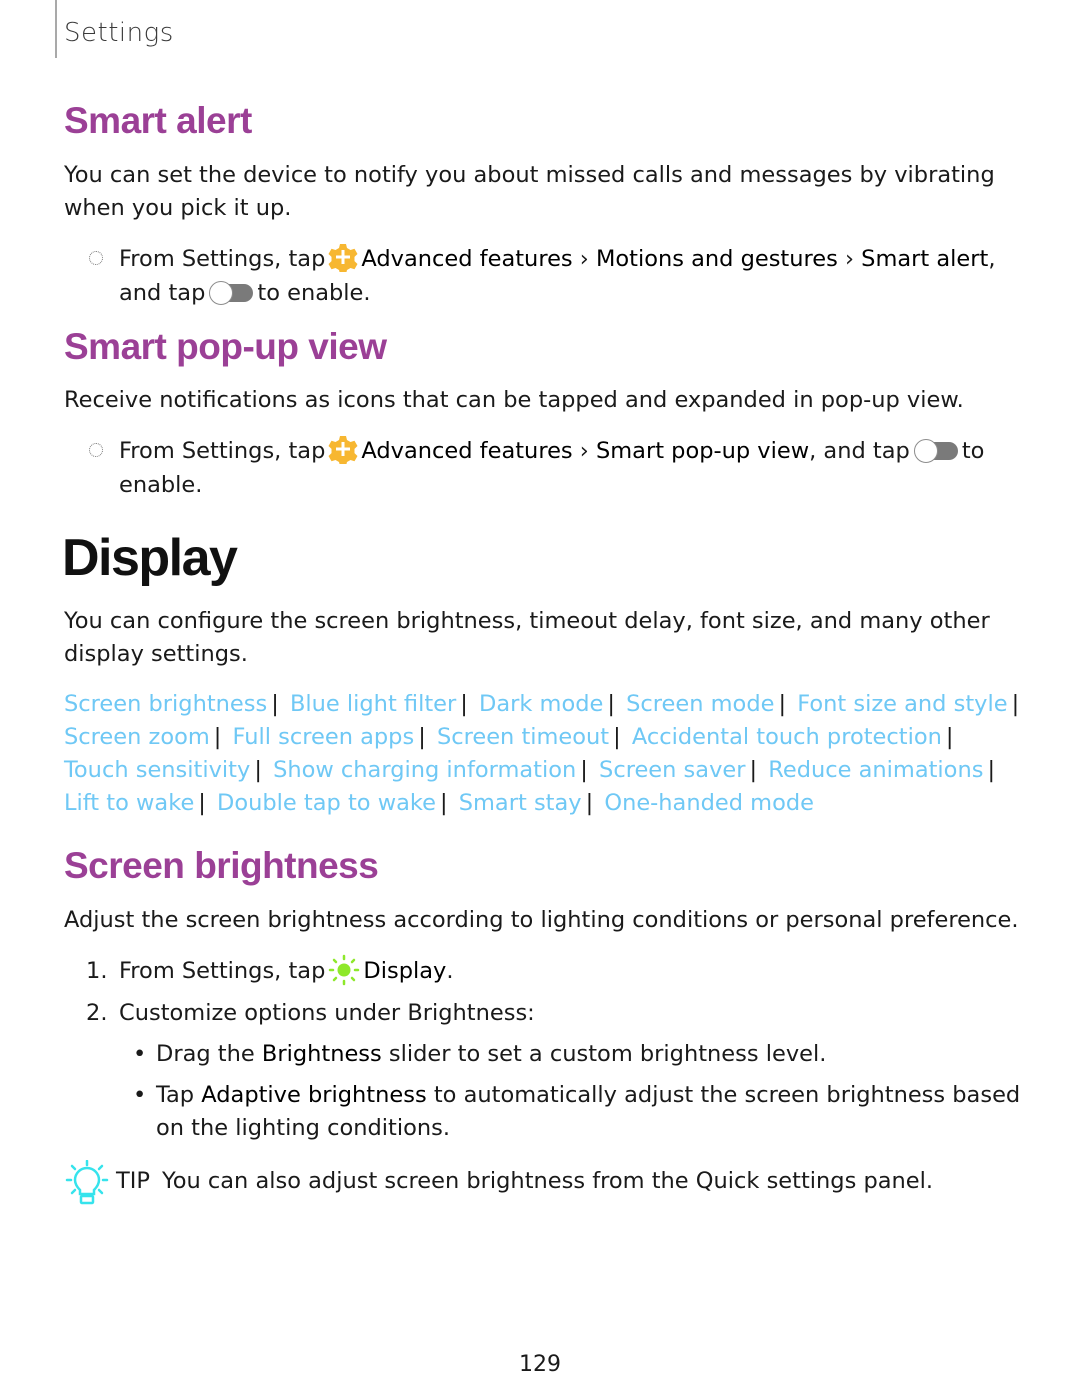  What do you see at coordinates (158, 120) in the screenshot?
I see `smart-alert-heading: Smart alert` at bounding box center [158, 120].